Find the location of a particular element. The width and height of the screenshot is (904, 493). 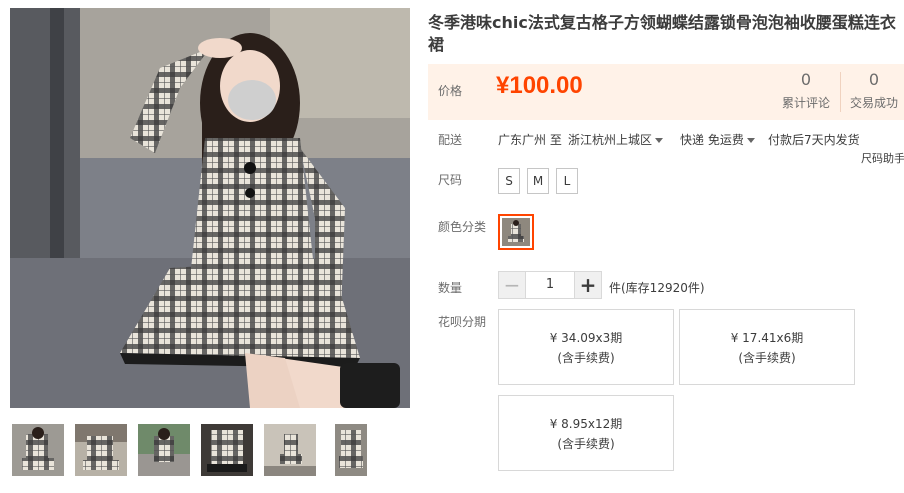

price-panel: 价格 ¥100.00 0 累计评论 0 交易成功 is located at coordinates (666, 92).